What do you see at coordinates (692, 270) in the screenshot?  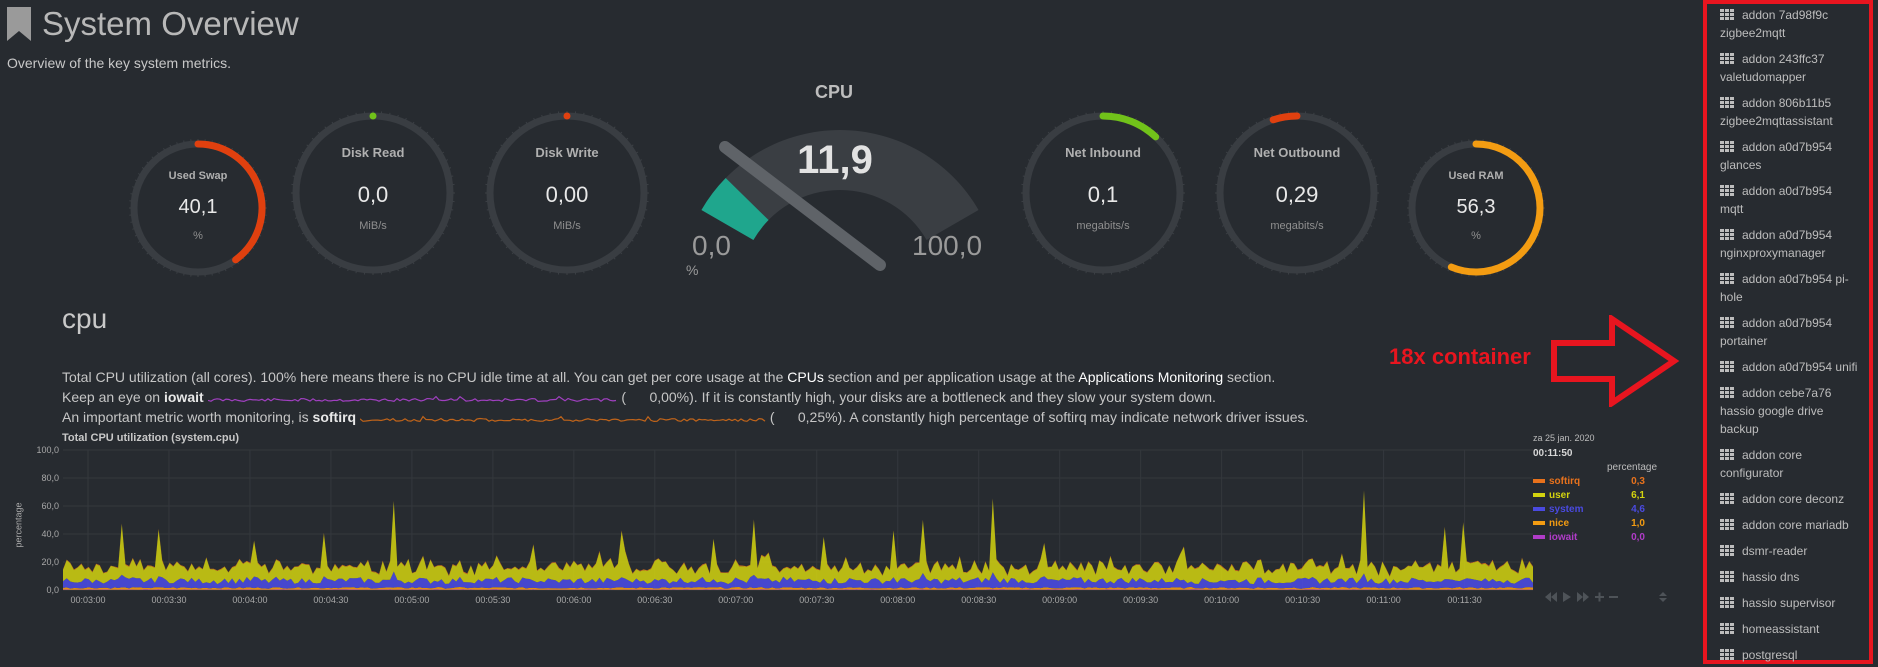 I see `cpu-gauge-unit: %` at bounding box center [692, 270].